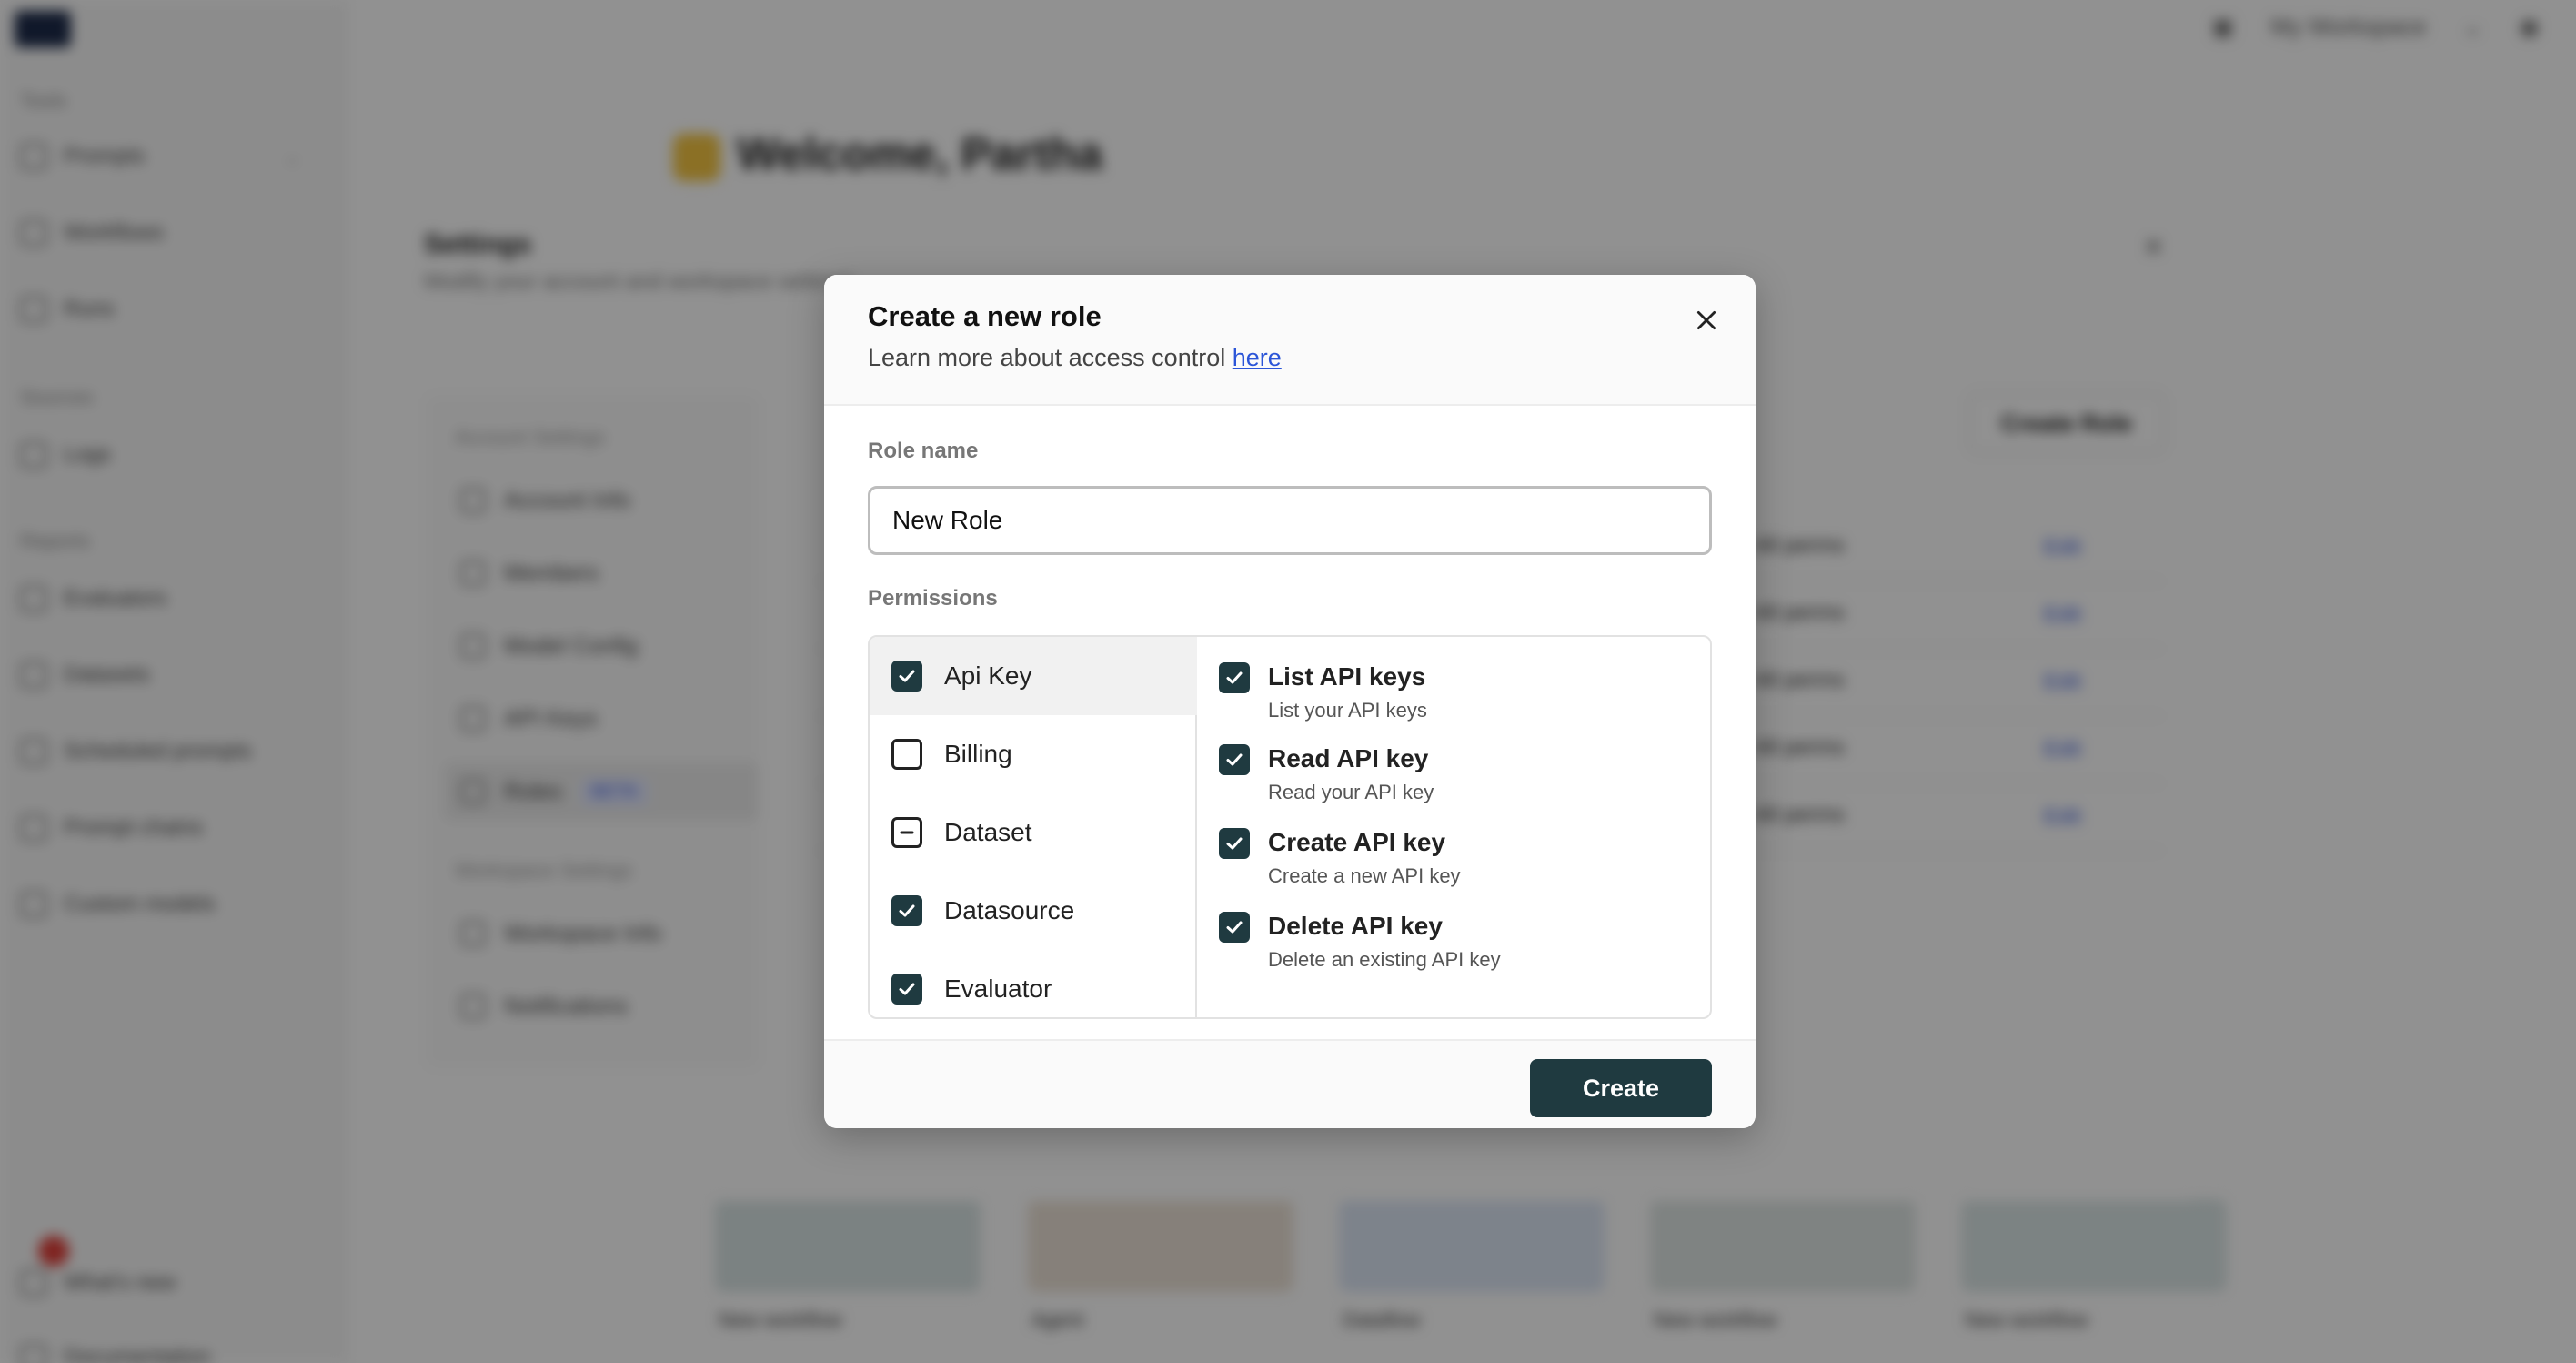 Image resolution: width=2576 pixels, height=1363 pixels. I want to click on permission-name: List API keys, so click(1347, 676).